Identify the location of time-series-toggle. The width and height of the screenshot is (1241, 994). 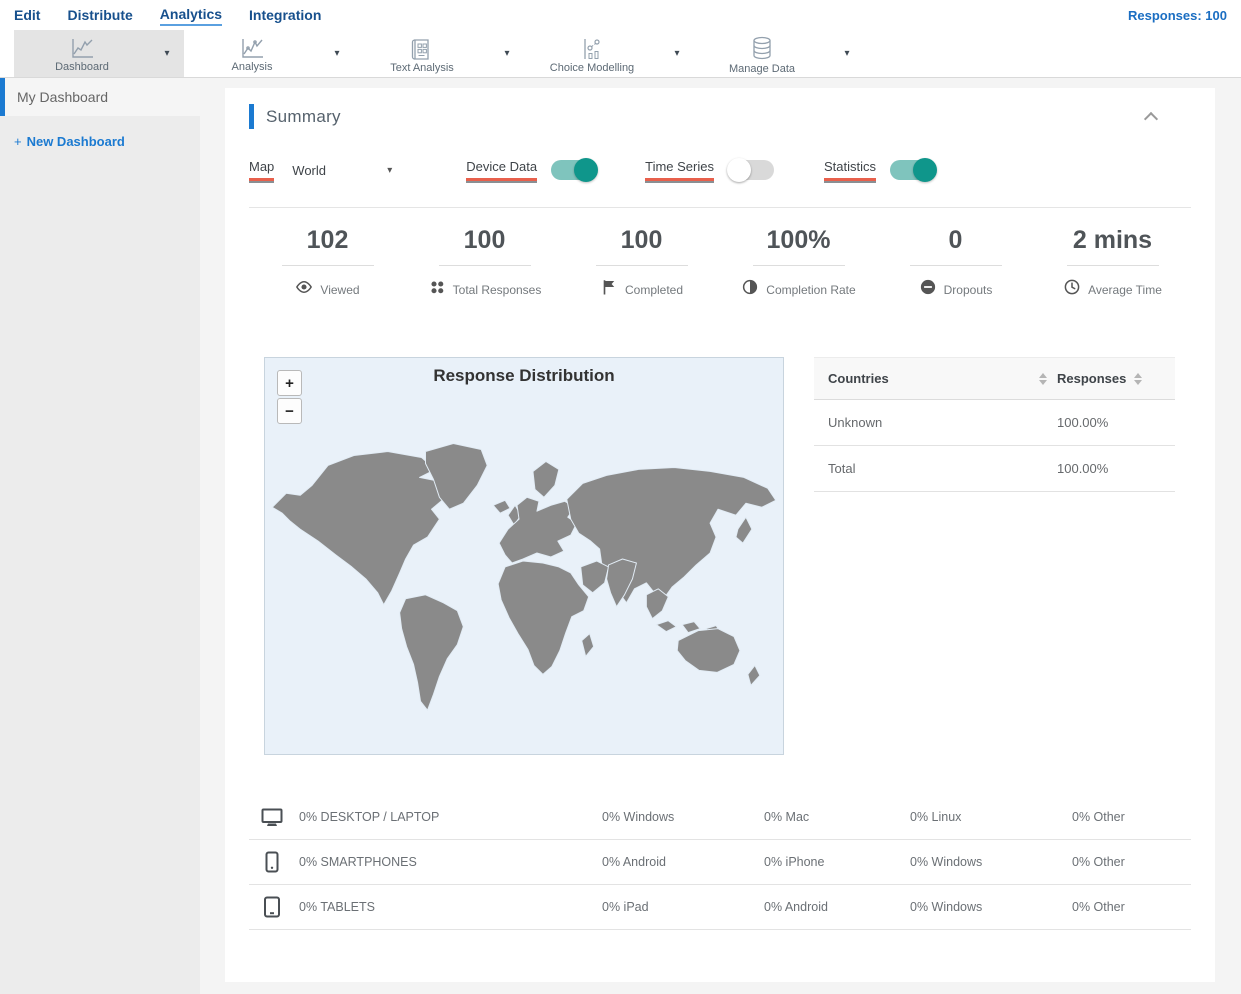
(750, 170).